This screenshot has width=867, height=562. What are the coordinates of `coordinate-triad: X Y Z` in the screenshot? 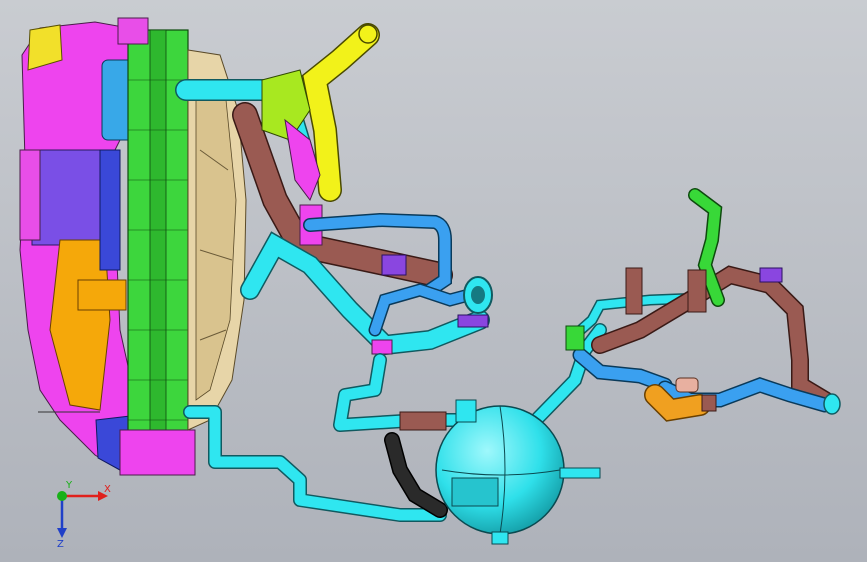 It's located at (84, 514).